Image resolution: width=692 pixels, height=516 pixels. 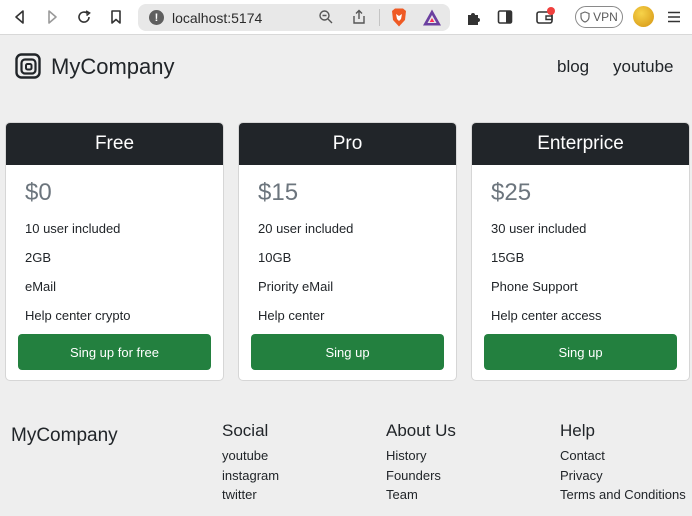 I want to click on brand-name: MyCompany, so click(x=112, y=67).